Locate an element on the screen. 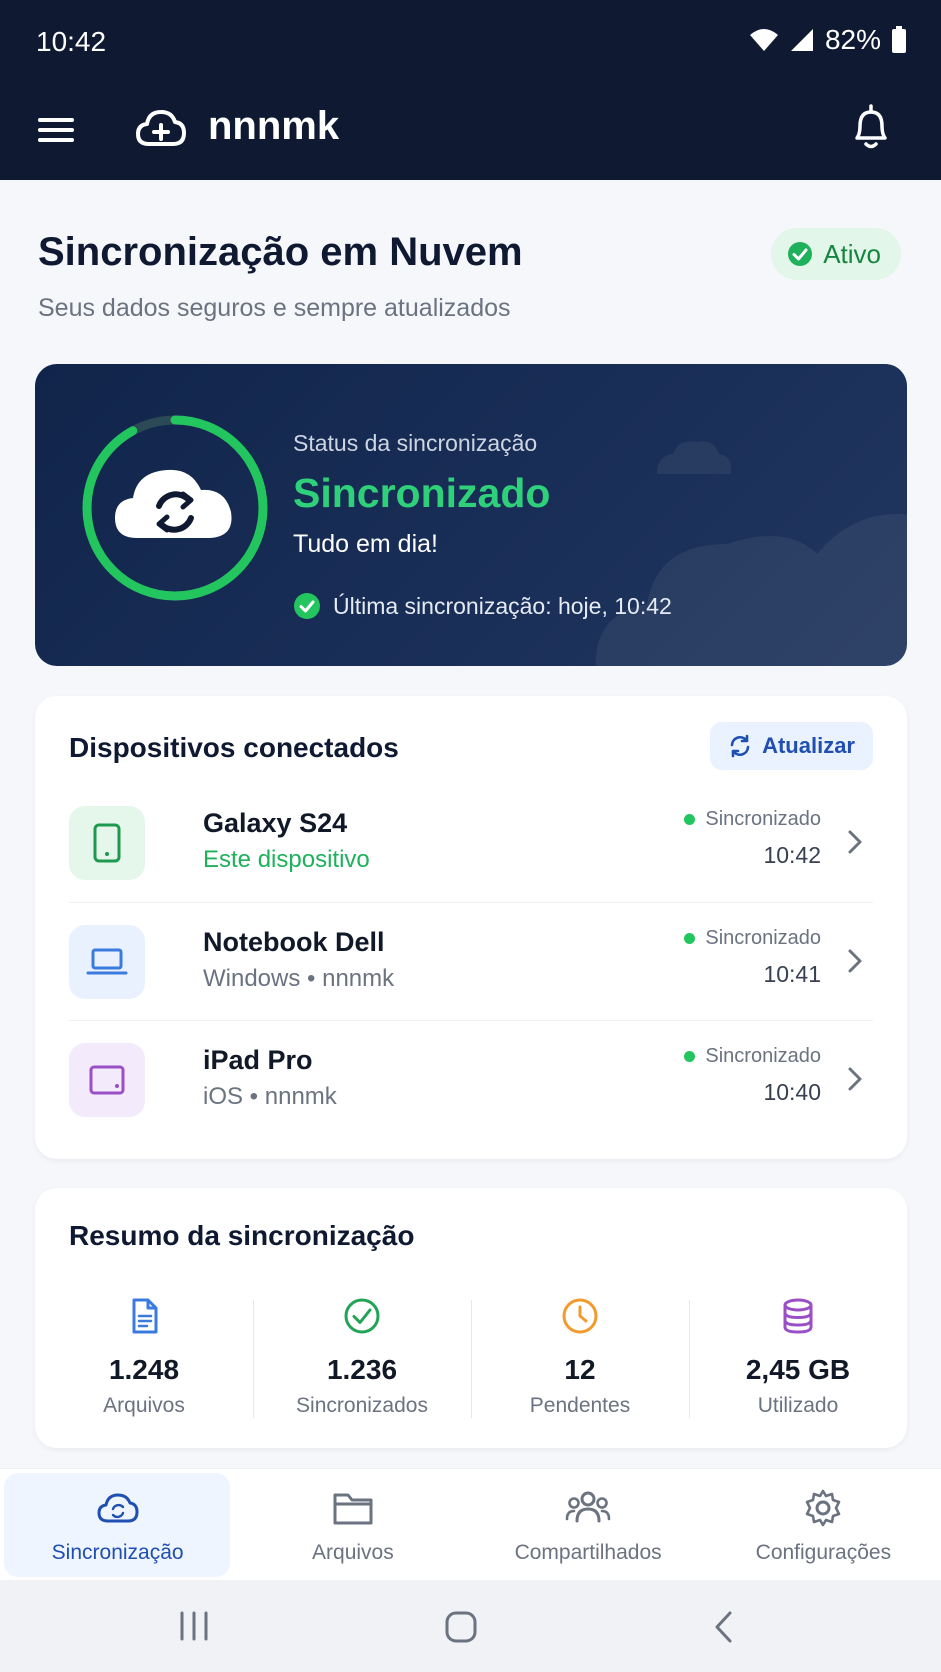 This screenshot has height=1672, width=941. system-navigation-bar is located at coordinates (470, 1626).